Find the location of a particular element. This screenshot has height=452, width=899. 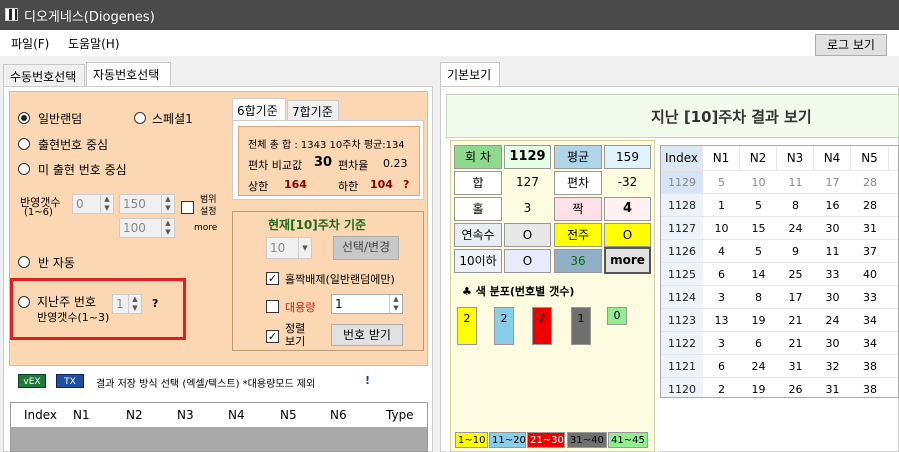

result-table-header: N5 is located at coordinates (288, 415).